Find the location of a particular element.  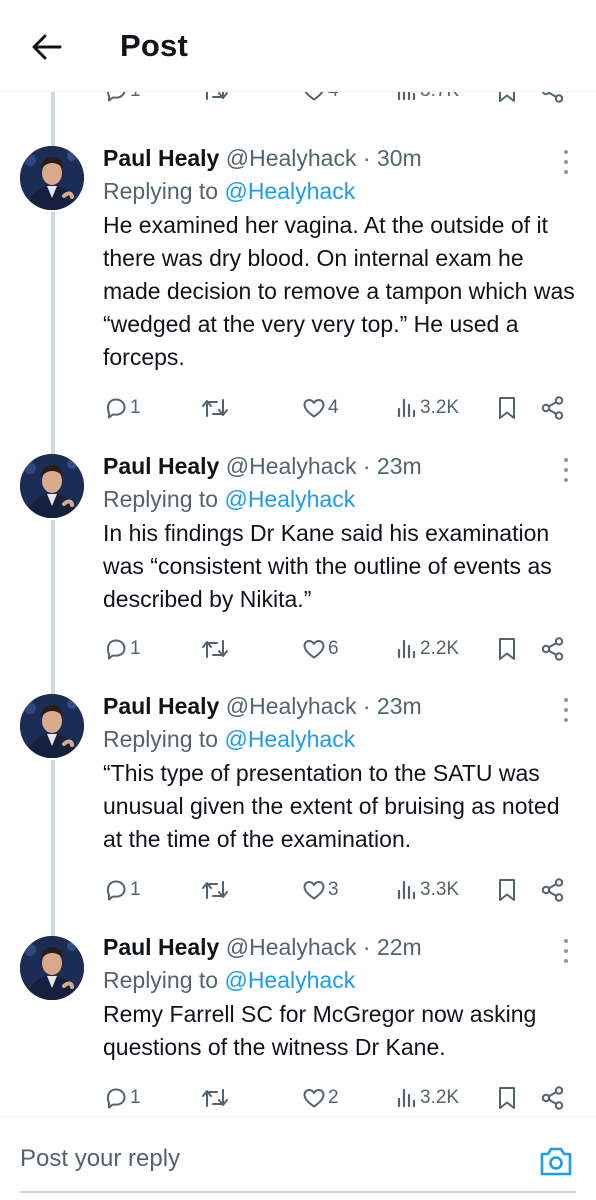

camera-button is located at coordinates (556, 1161).